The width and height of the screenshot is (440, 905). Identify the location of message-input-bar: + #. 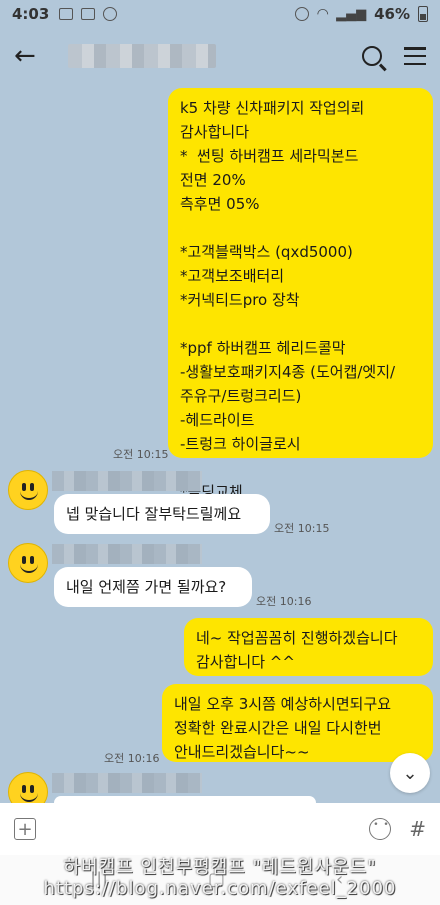
(220, 829).